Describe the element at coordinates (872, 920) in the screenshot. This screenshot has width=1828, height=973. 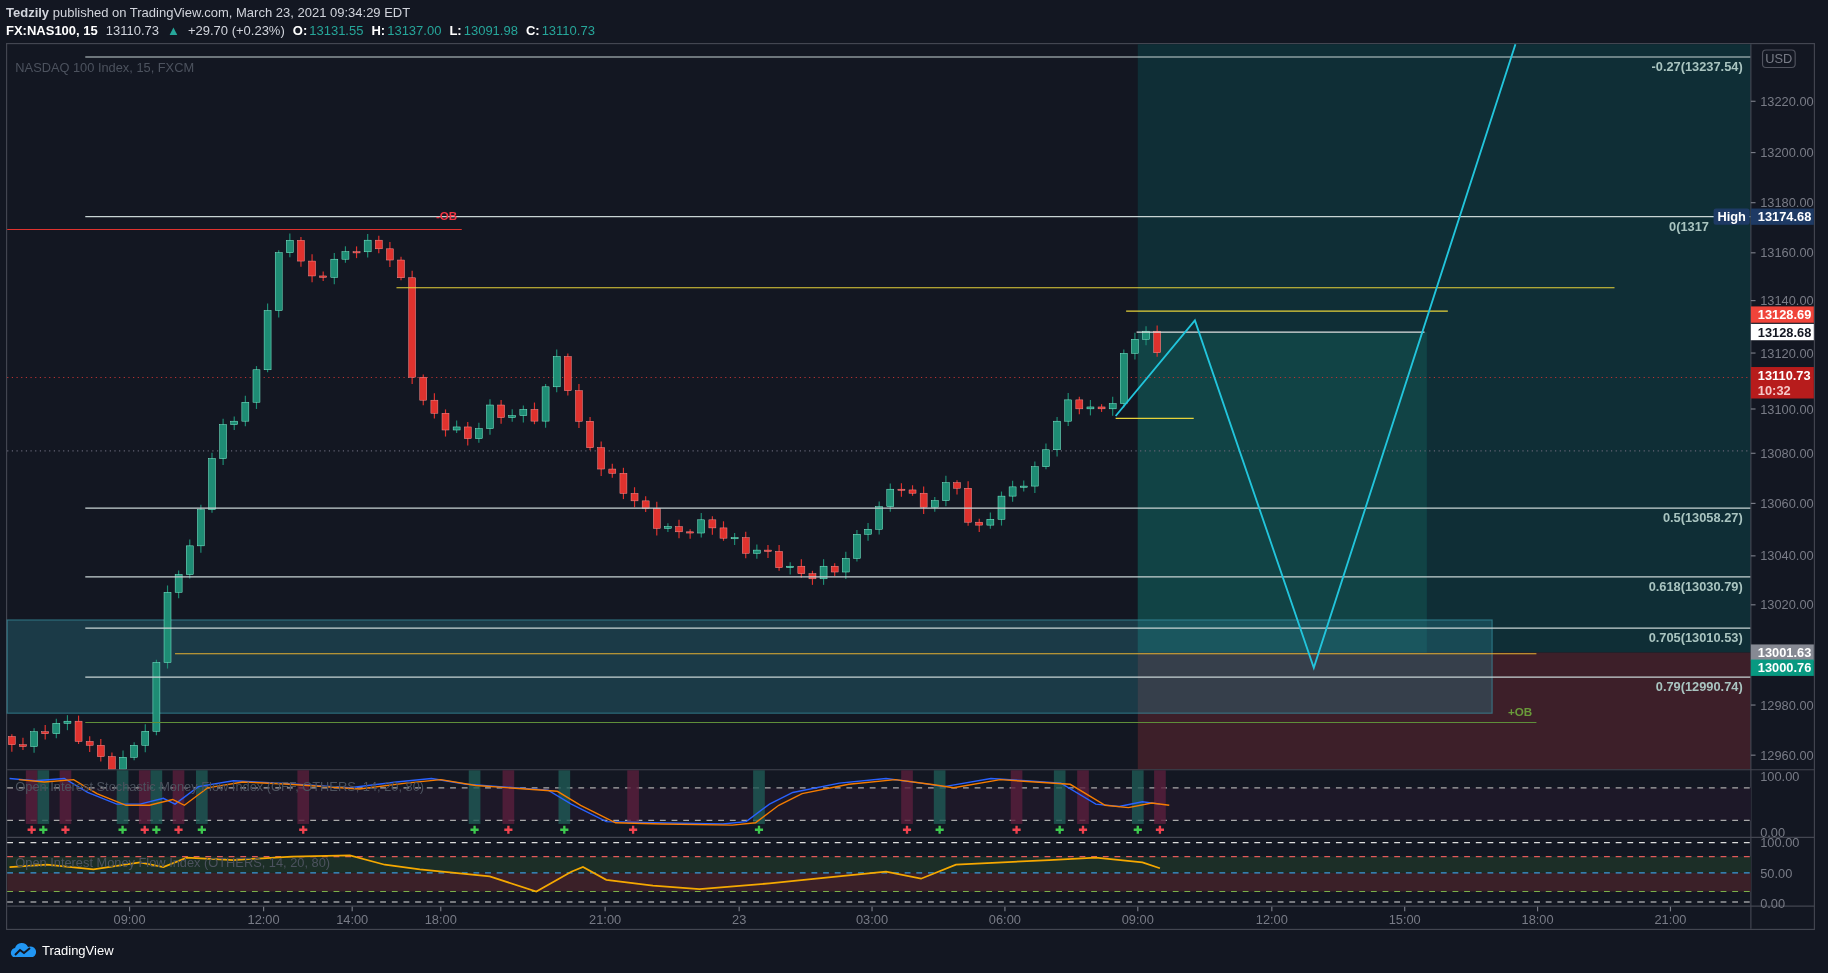
I see `time-tick-label: 03:00` at that location.